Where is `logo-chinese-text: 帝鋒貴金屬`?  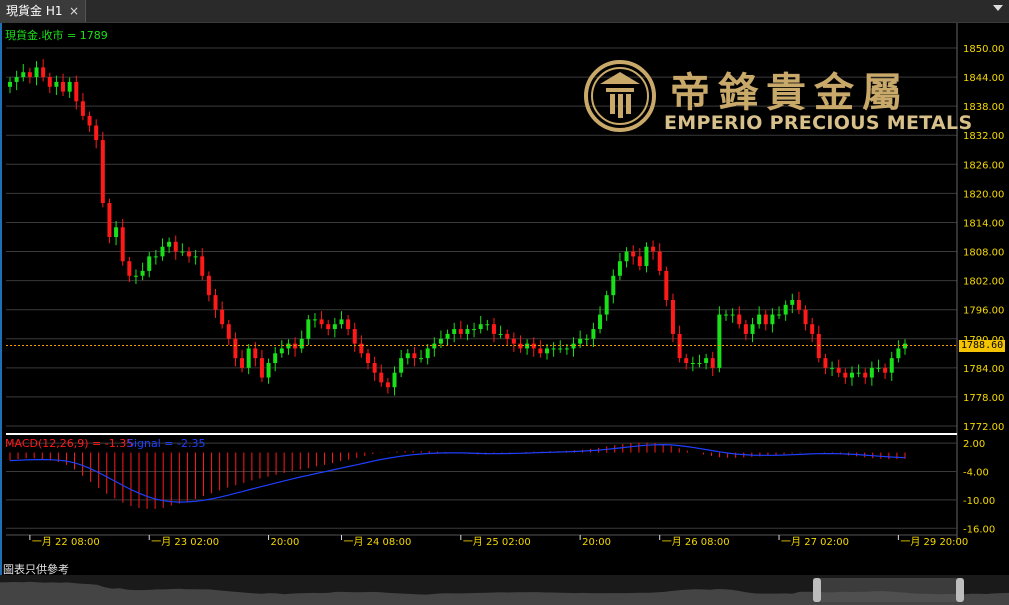 logo-chinese-text: 帝鋒貴金屬 is located at coordinates (790, 92).